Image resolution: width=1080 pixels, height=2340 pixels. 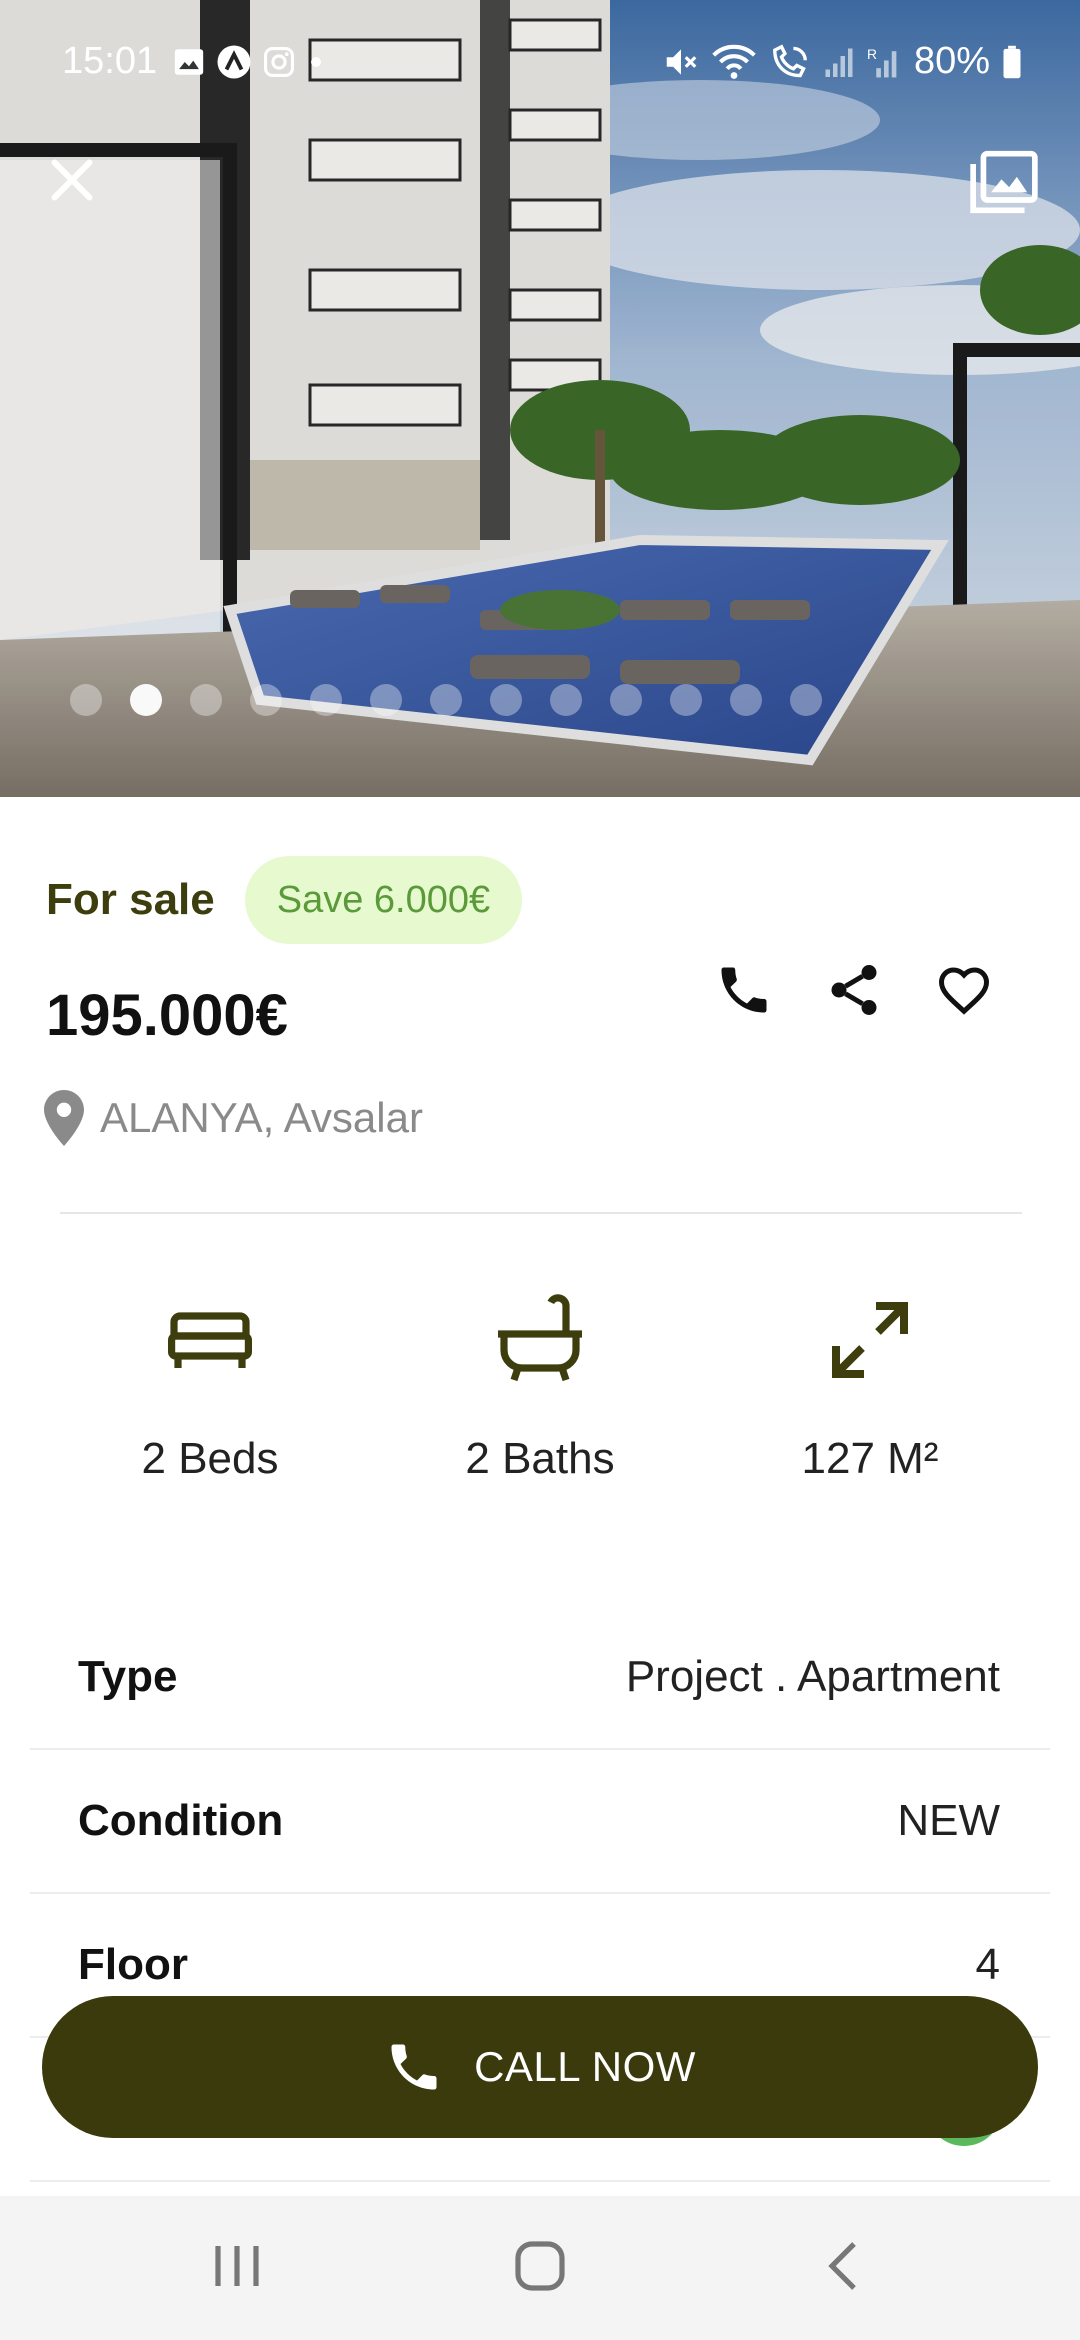 What do you see at coordinates (261, 1117) in the screenshot?
I see `location-text: ALANYA, Avsalar` at bounding box center [261, 1117].